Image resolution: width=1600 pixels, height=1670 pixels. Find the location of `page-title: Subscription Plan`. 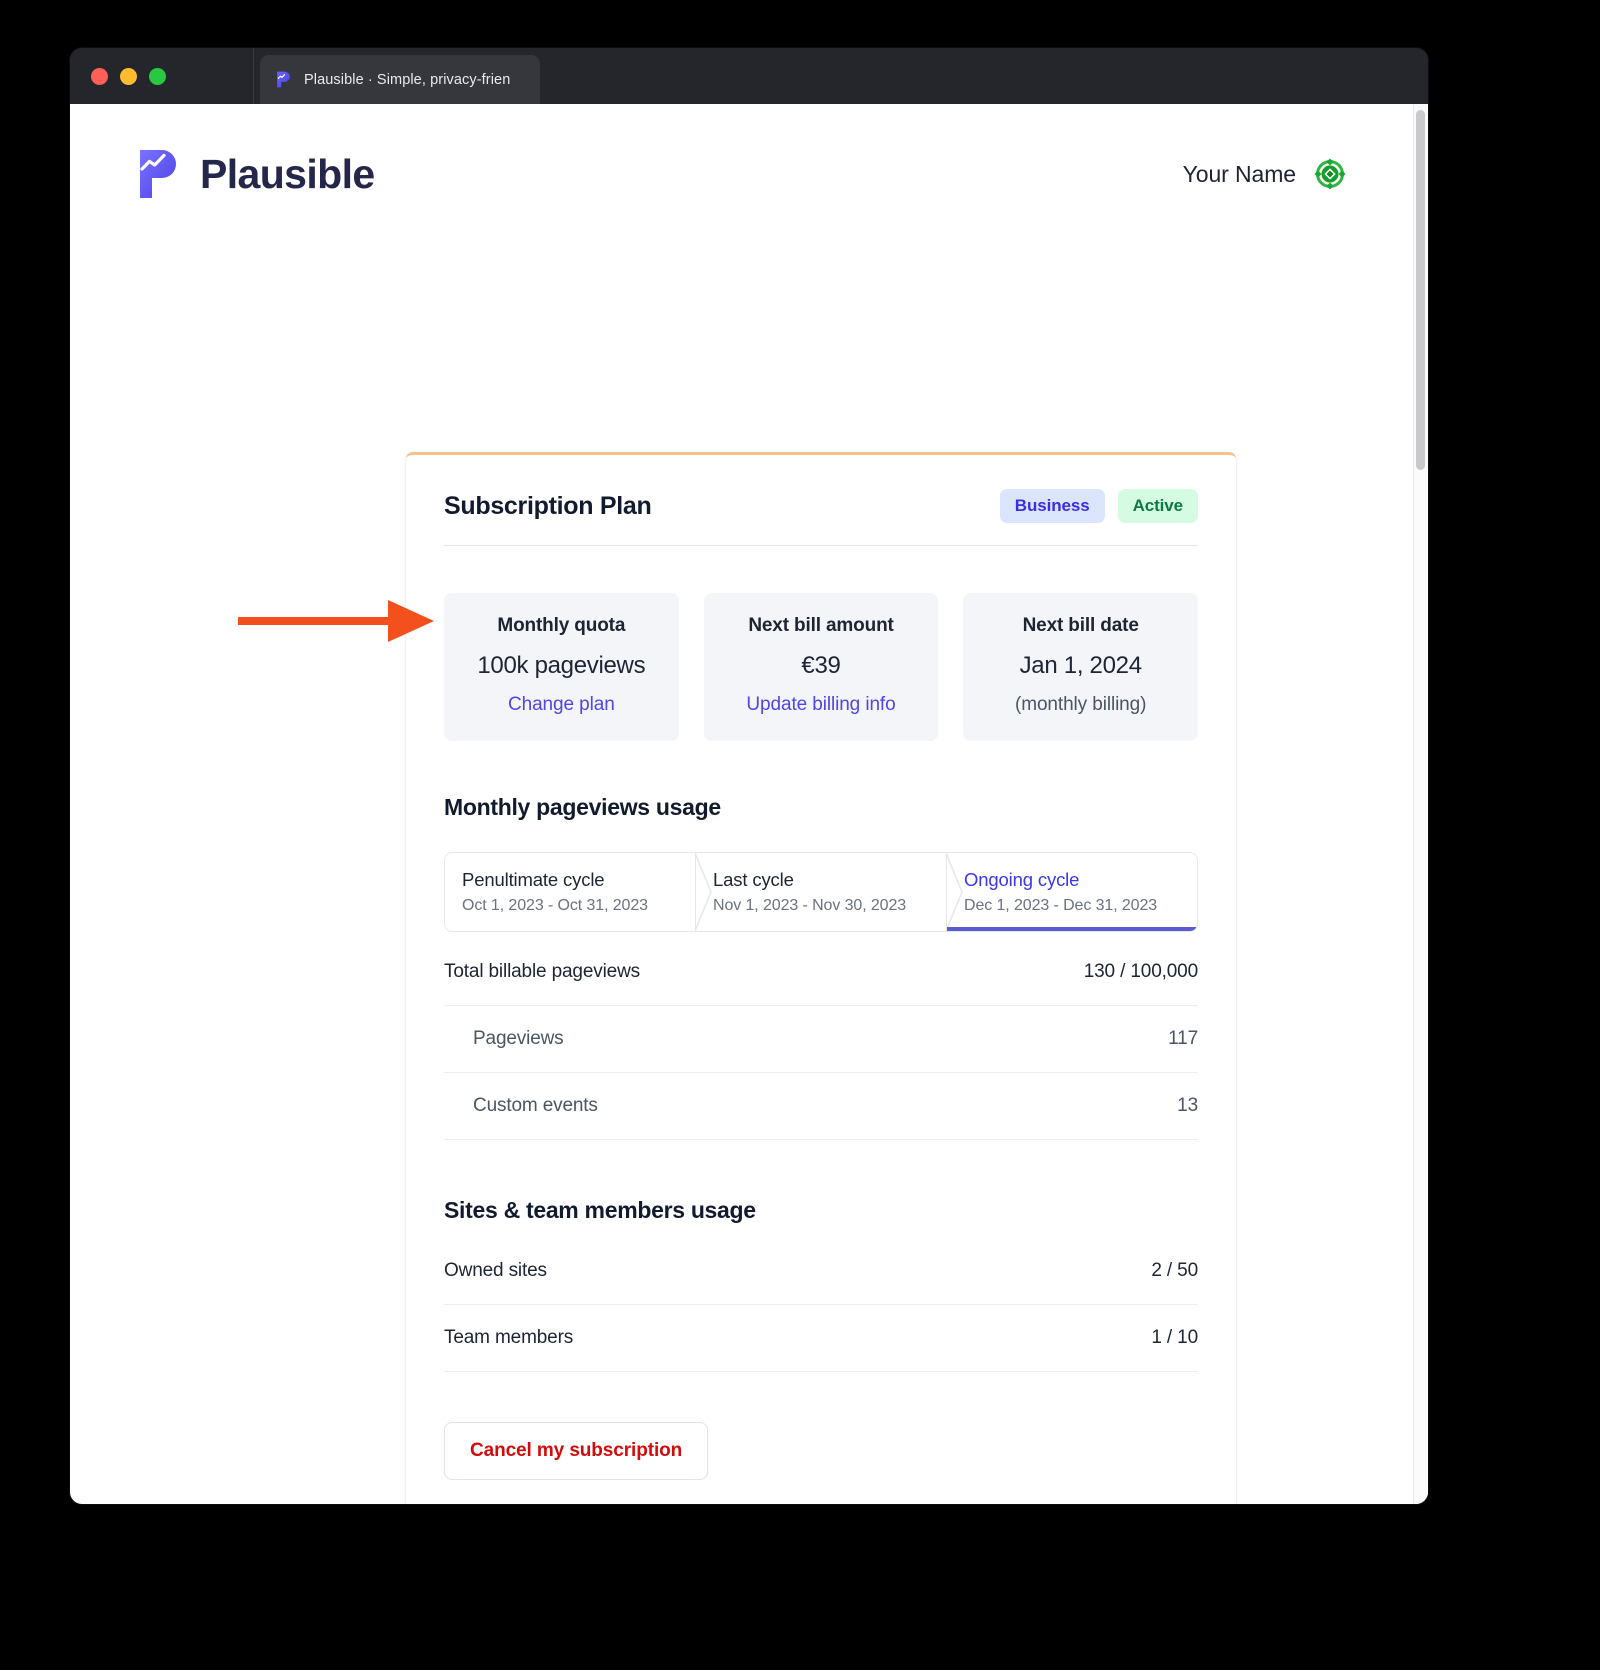

page-title: Subscription Plan is located at coordinates (548, 505).